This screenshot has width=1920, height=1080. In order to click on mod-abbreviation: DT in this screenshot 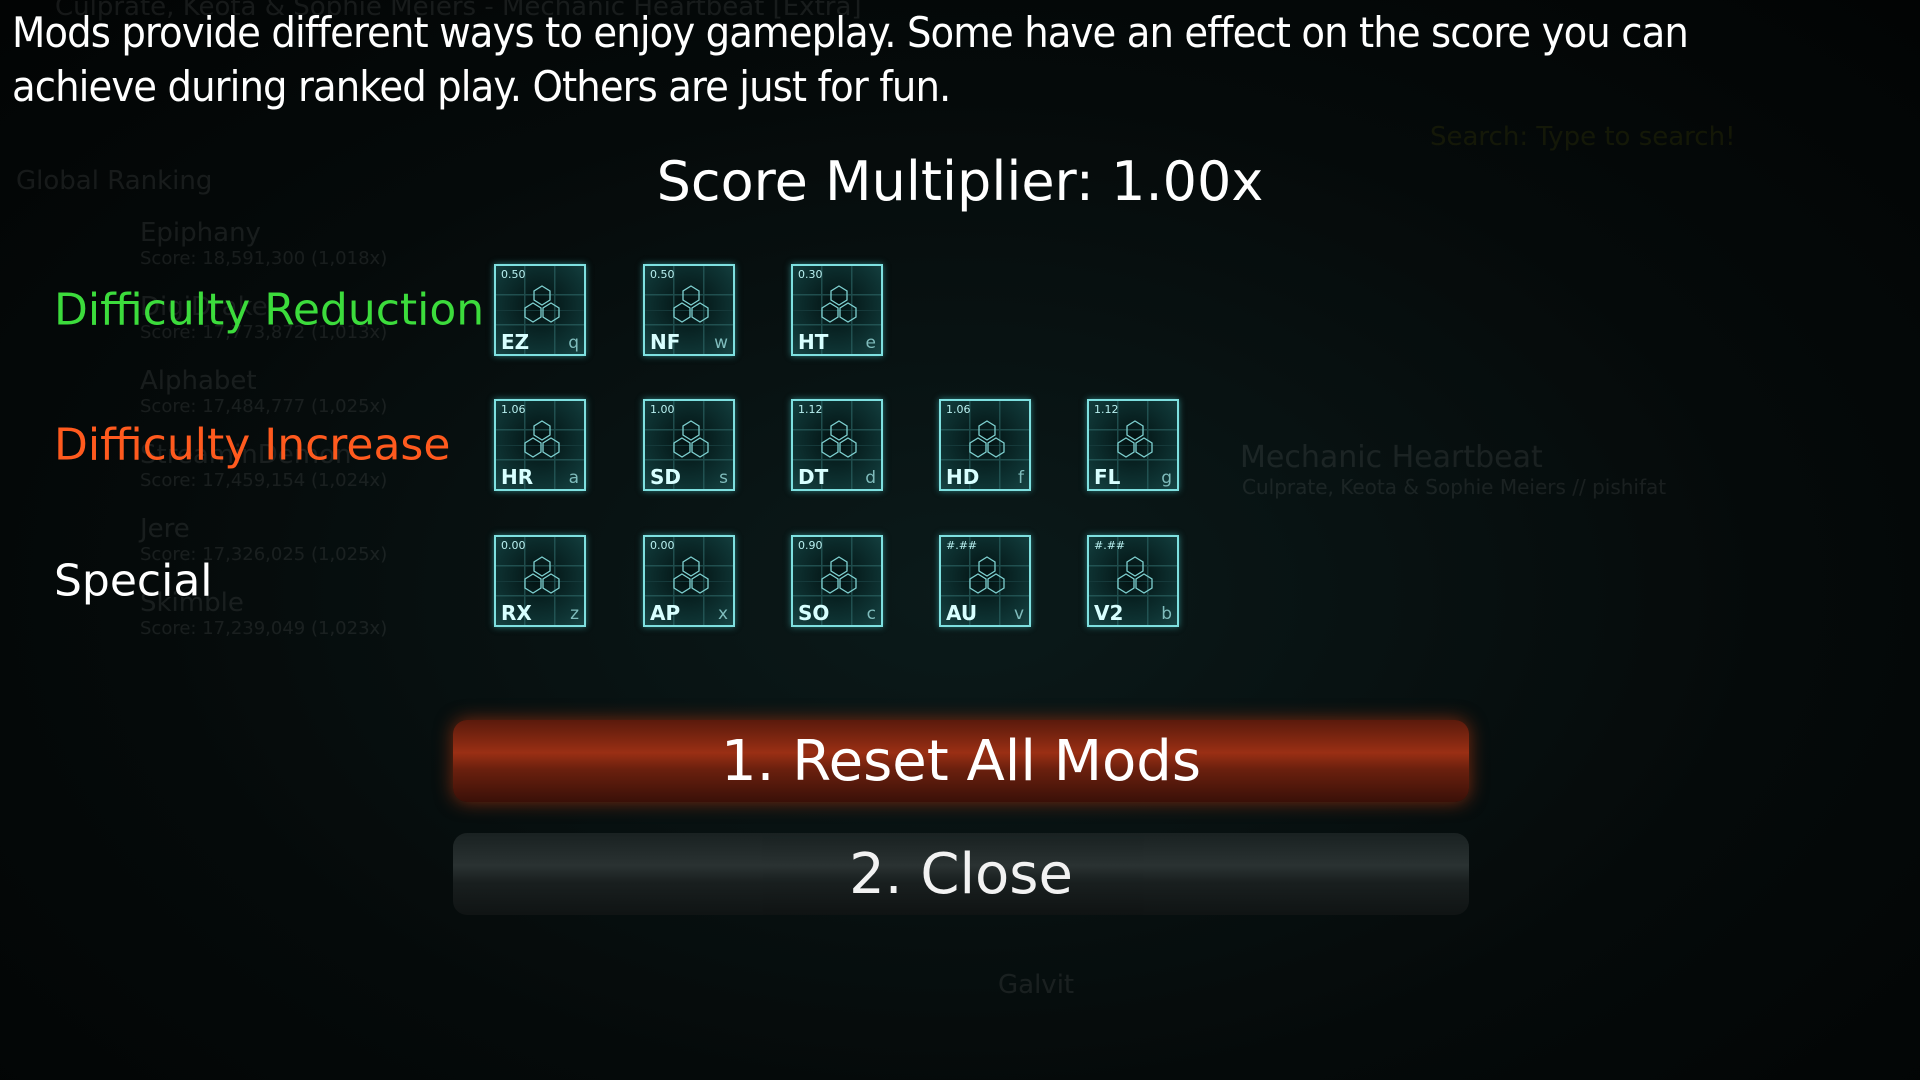, I will do `click(813, 477)`.